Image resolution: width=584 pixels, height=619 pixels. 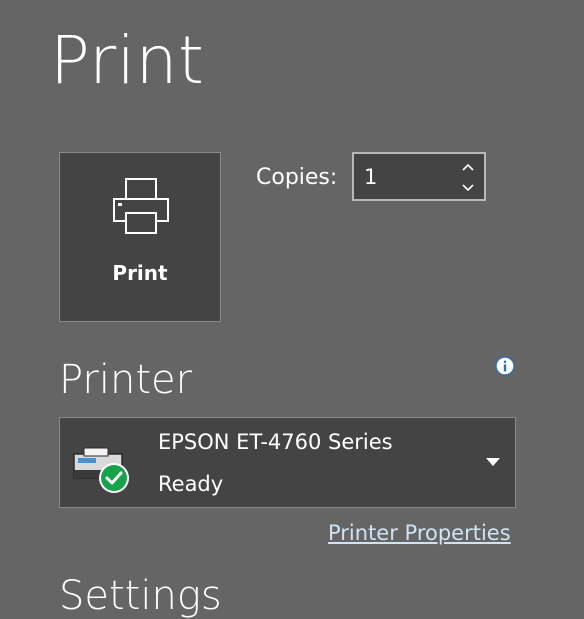 I want to click on printer-icon, so click(x=141, y=206).